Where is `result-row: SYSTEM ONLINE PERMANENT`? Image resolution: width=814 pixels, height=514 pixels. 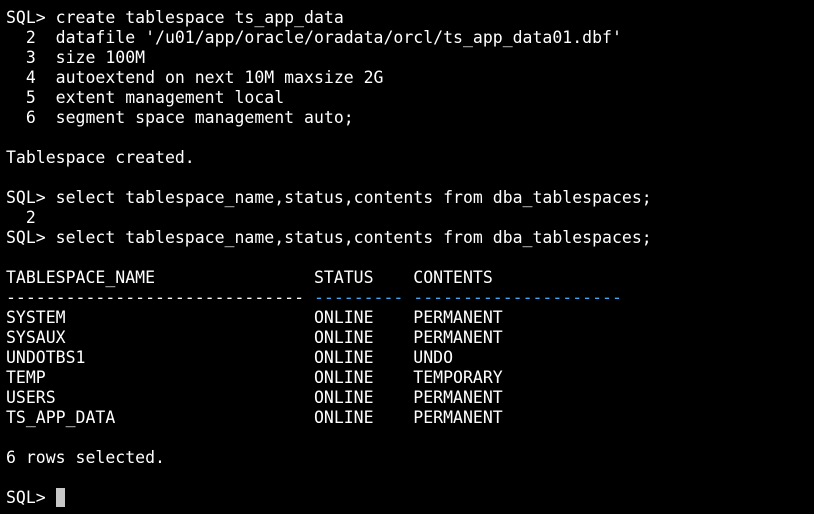 result-row: SYSTEM ONLINE PERMANENT is located at coordinates (254, 317).